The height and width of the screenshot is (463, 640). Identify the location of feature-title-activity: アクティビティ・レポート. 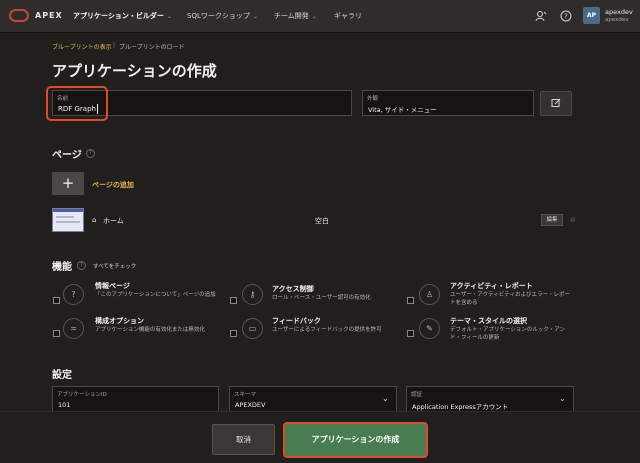
(491, 286).